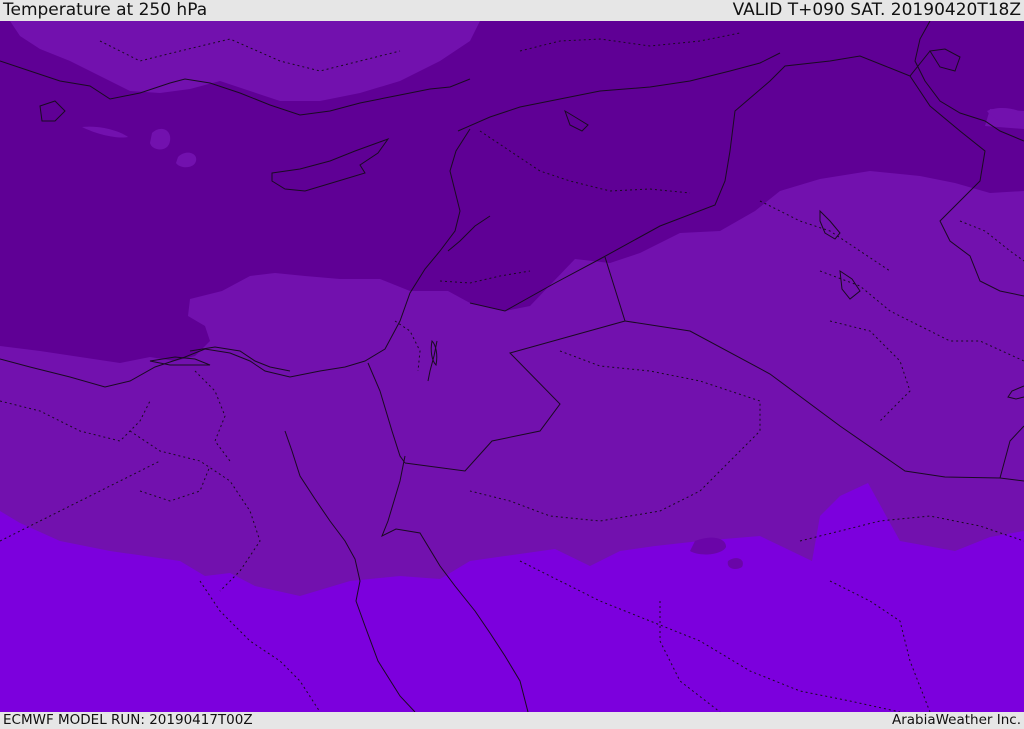 Image resolution: width=1024 pixels, height=729 pixels. What do you see at coordinates (876, 10) in the screenshot?
I see `valid-time-label: VALID T+090 SAT. 20190420T18Z` at bounding box center [876, 10].